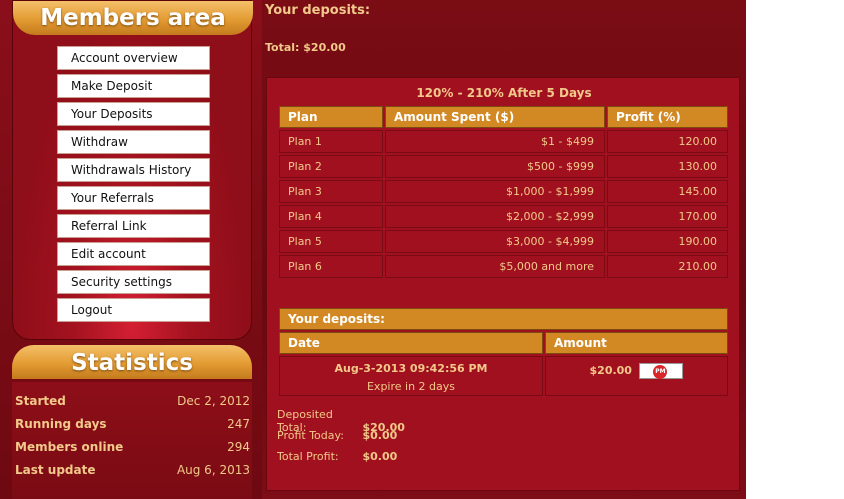 This screenshot has height=499, width=844. I want to click on plan-profit: 120.00, so click(667, 141).